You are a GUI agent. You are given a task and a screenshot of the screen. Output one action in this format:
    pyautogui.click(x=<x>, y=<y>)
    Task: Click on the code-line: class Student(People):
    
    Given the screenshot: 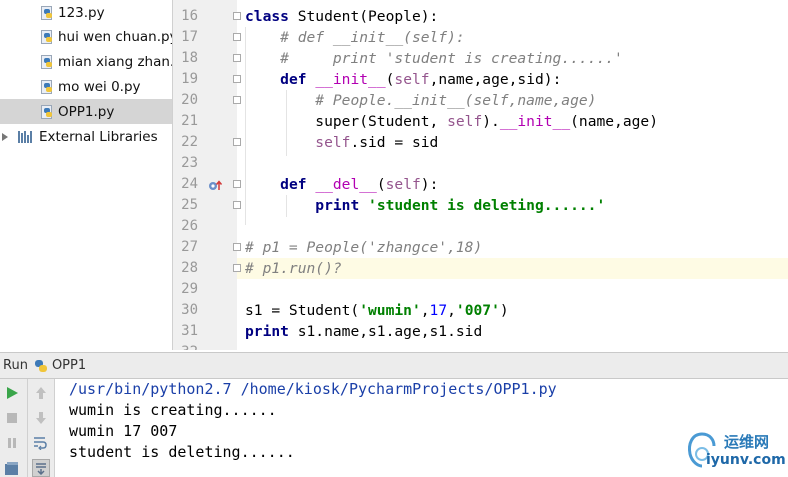 What is the action you would take?
    pyautogui.click(x=342, y=16)
    